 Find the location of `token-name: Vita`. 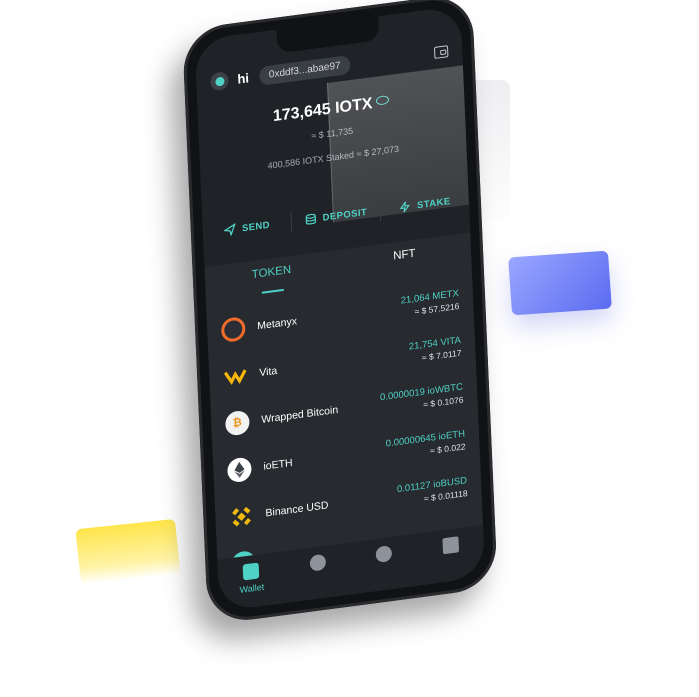

token-name: Vita is located at coordinates (268, 371).